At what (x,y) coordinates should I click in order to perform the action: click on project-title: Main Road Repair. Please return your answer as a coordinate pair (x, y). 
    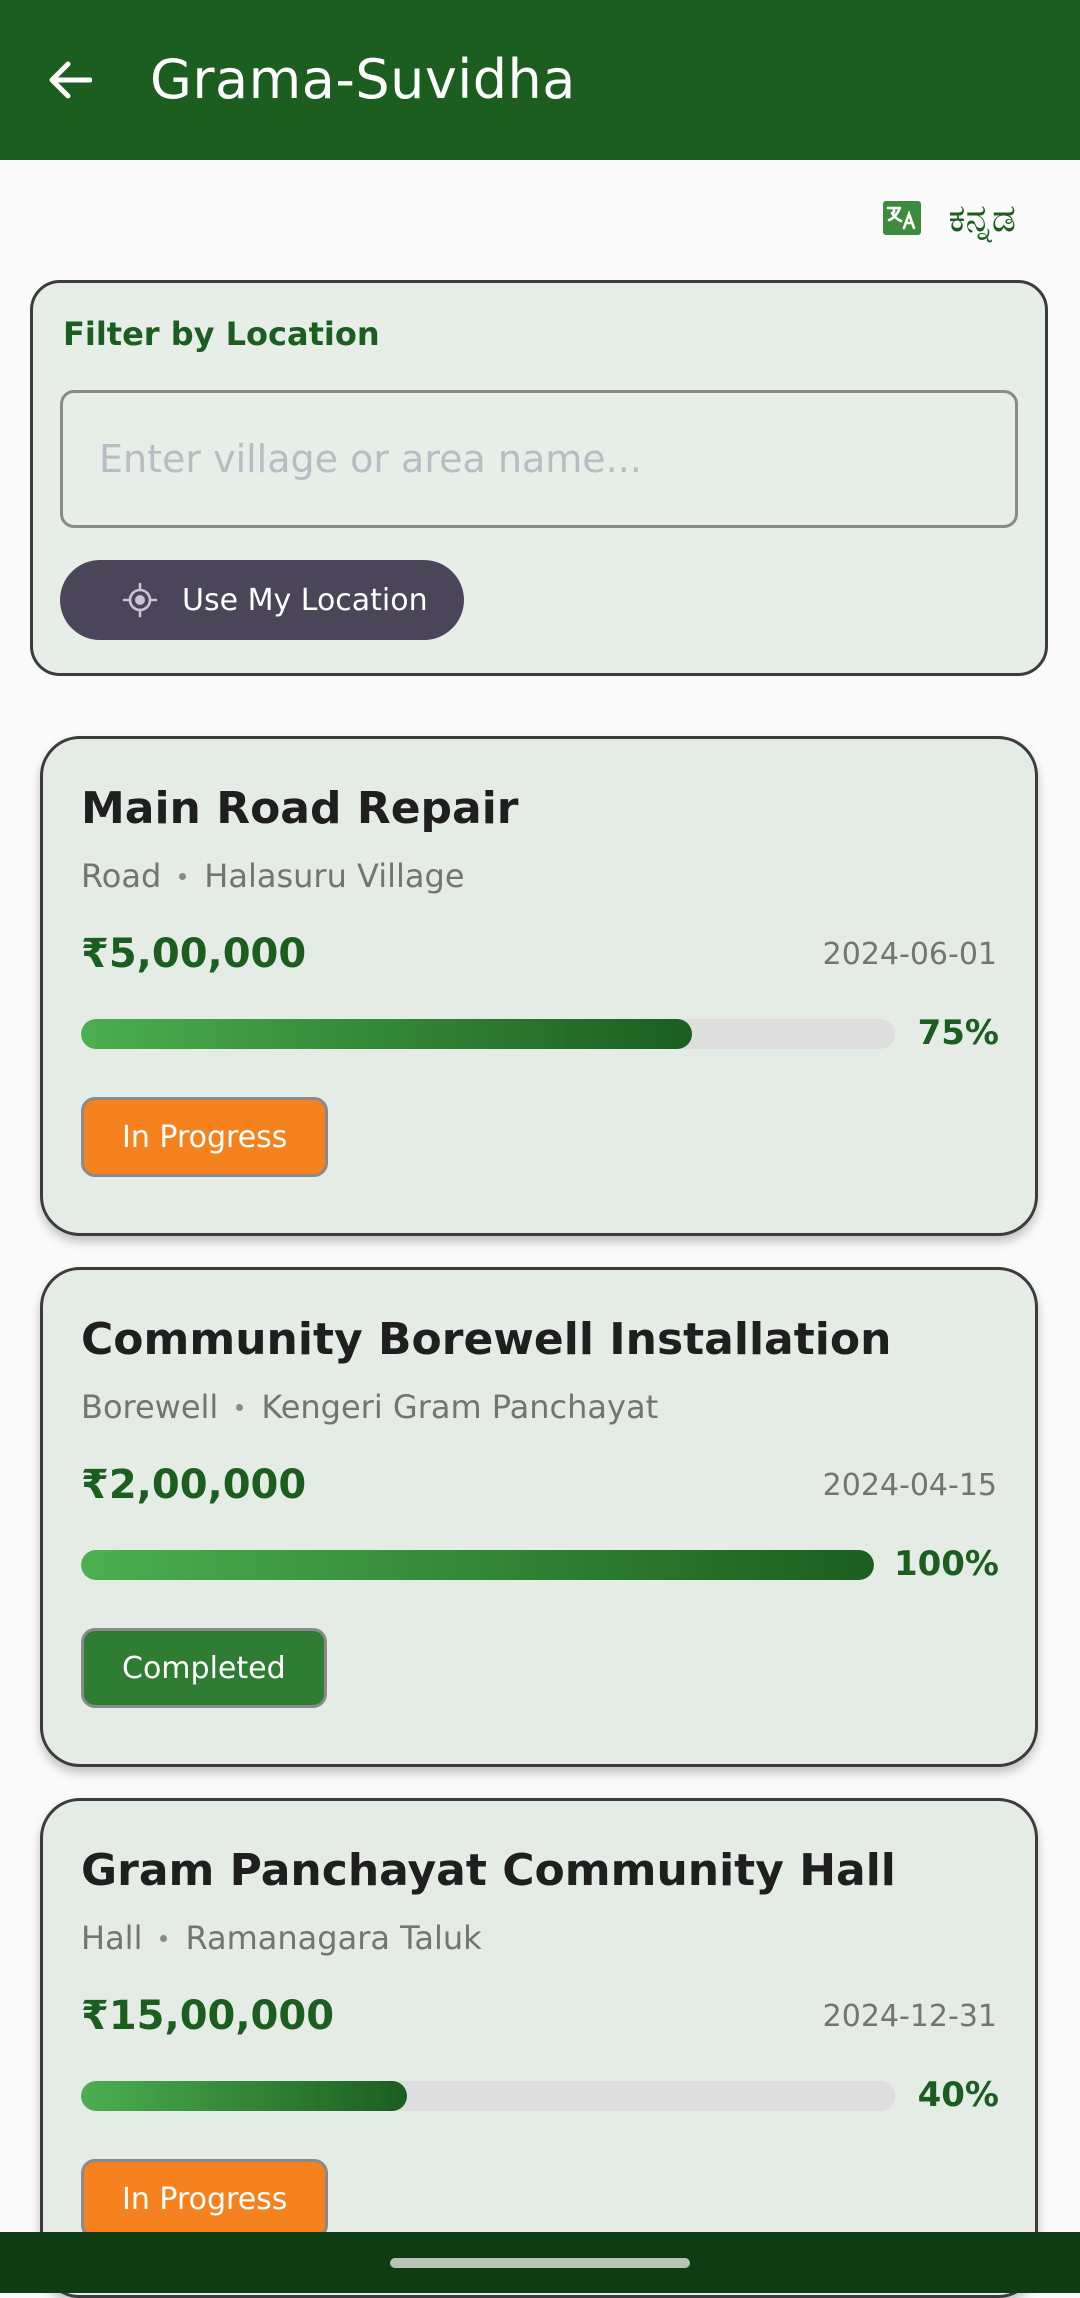
    Looking at the image, I should click on (300, 808).